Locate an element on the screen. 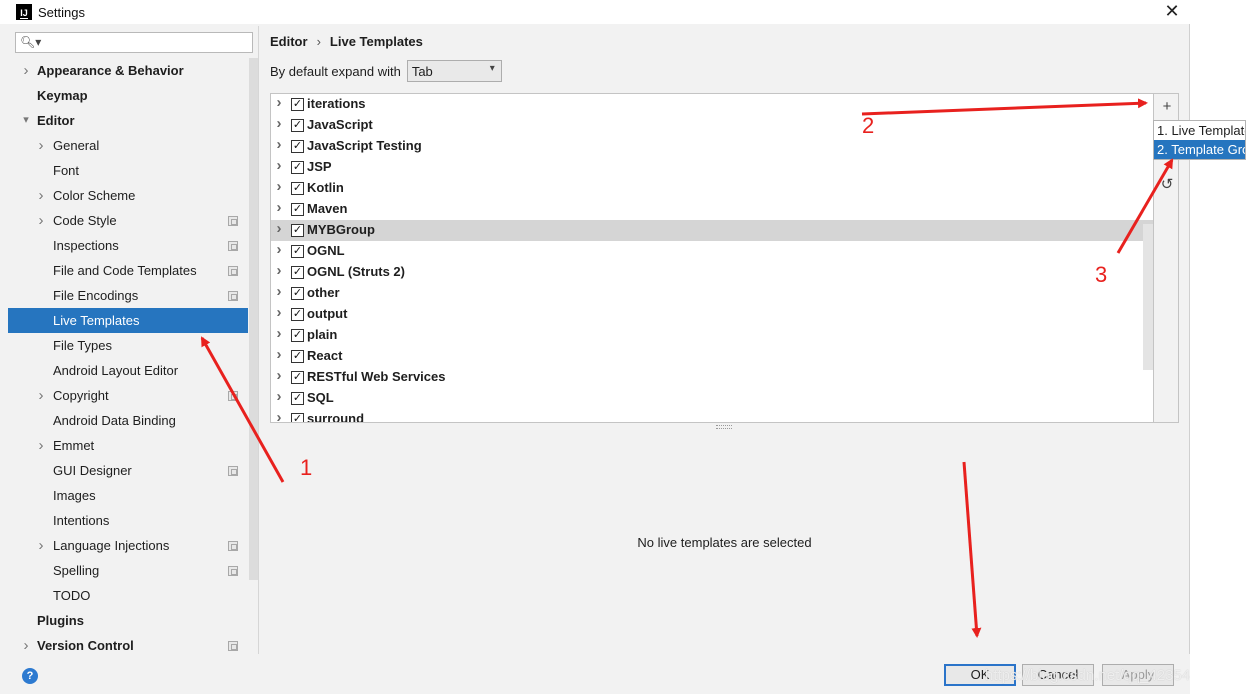  no-selection-message: No live templates are selected is located at coordinates (724, 542).